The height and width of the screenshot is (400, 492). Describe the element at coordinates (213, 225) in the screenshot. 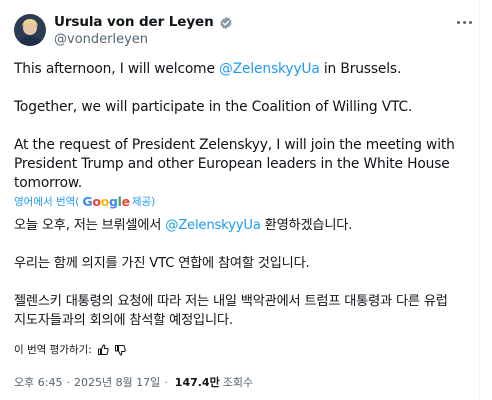

I see `translated-mention-link: @ZelenskyyUa` at that location.